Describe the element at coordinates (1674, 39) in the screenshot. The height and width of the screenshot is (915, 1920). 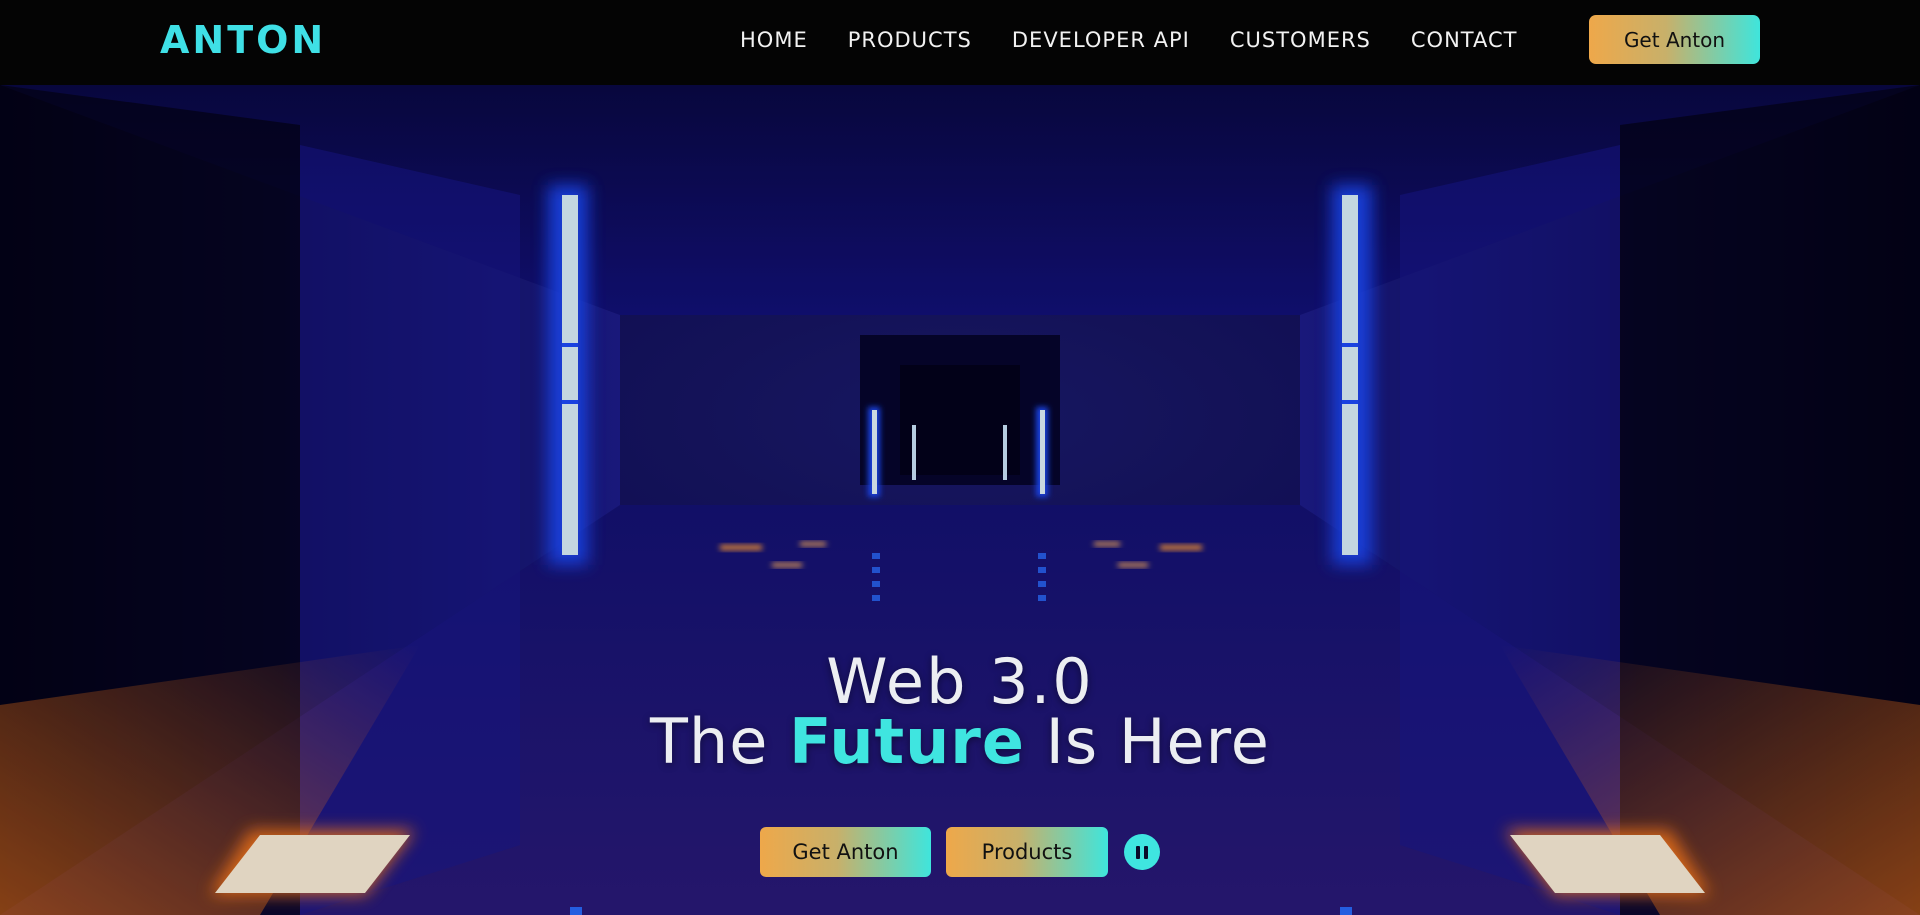
I see `nav-get-anton-button: Get Anton` at that location.